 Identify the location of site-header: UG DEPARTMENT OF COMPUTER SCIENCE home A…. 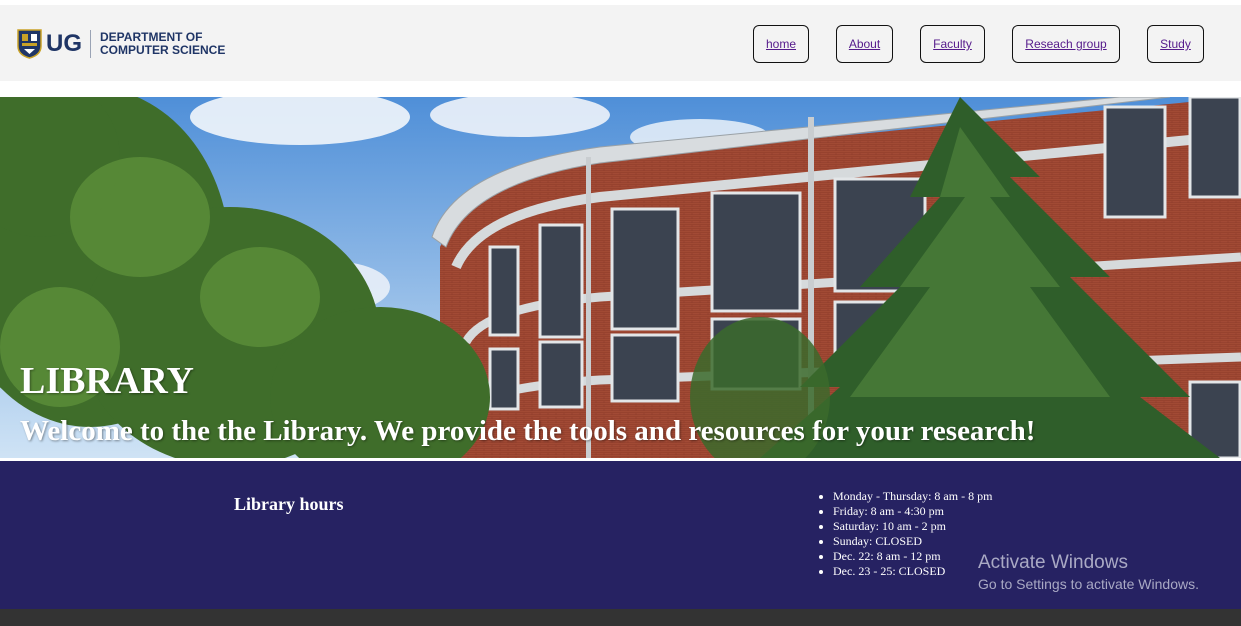
(620, 43).